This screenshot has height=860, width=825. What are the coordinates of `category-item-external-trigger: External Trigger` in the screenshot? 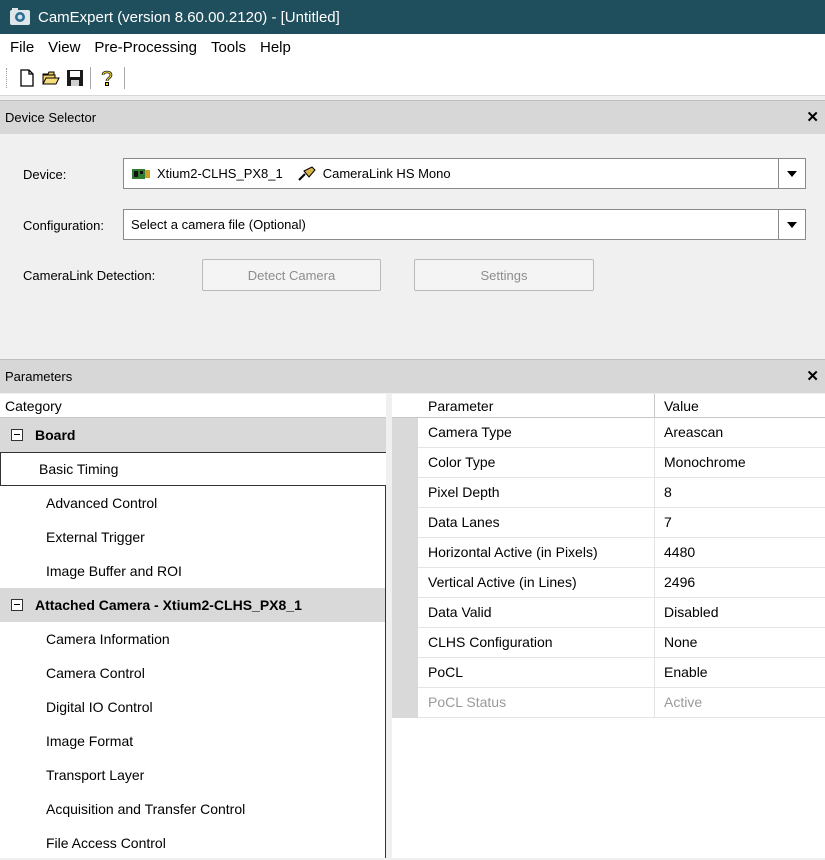 It's located at (193, 537).